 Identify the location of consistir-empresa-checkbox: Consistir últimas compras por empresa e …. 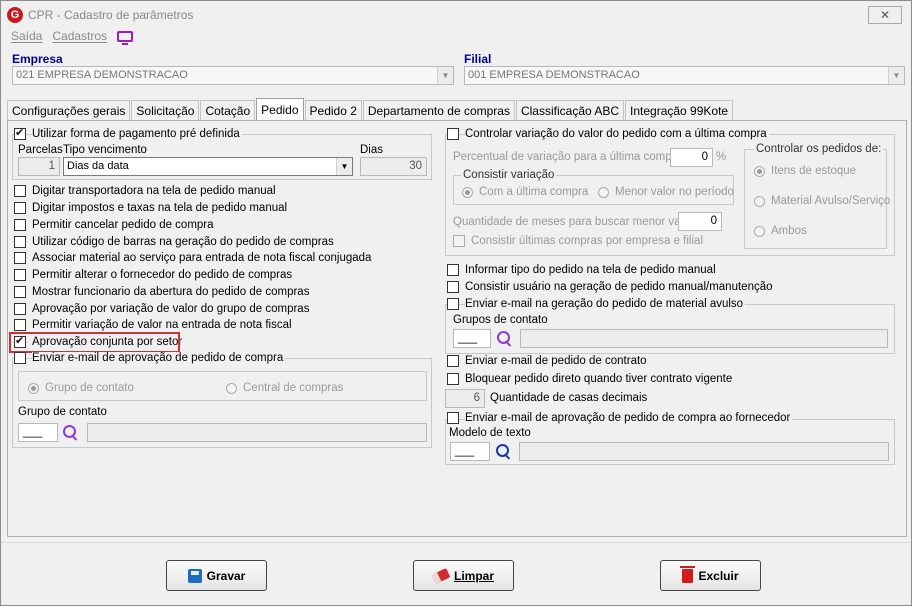
(578, 241).